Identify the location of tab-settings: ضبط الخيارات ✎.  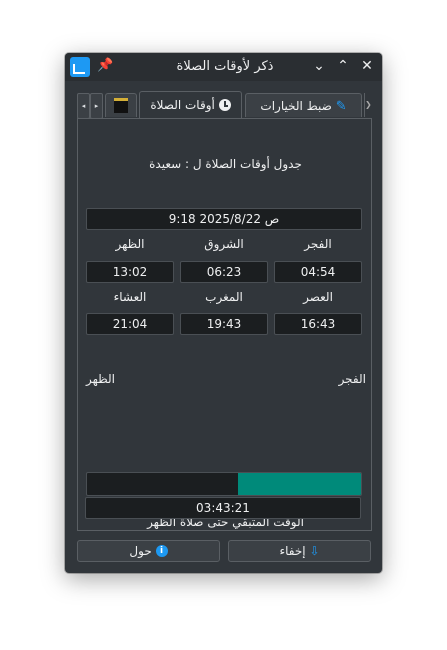
(303, 105).